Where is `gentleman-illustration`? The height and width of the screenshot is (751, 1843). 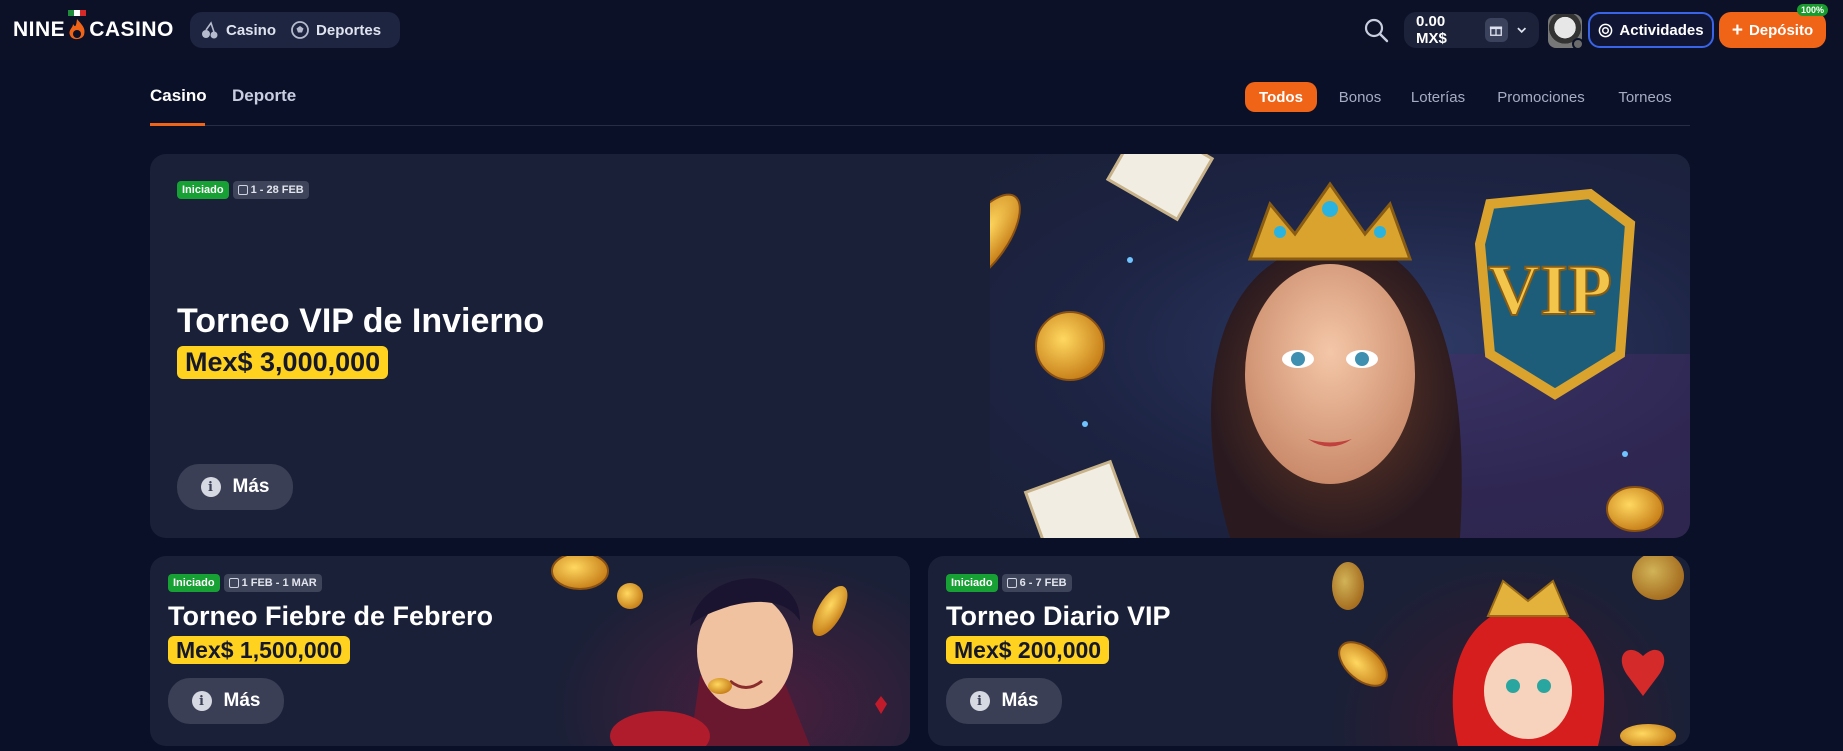
gentleman-illustration is located at coordinates (719, 651).